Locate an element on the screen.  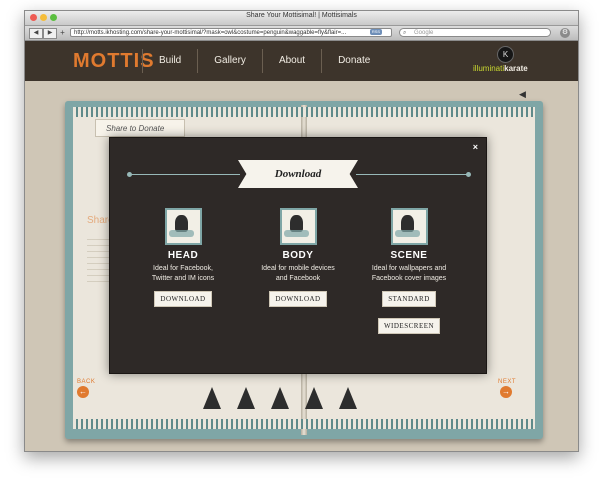
nav-build: Build is located at coordinates (169, 61).